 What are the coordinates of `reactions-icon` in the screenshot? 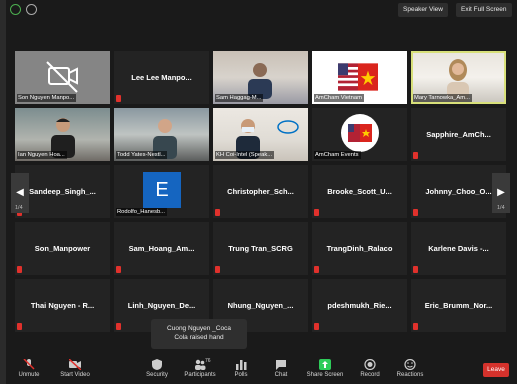 It's located at (410, 364).